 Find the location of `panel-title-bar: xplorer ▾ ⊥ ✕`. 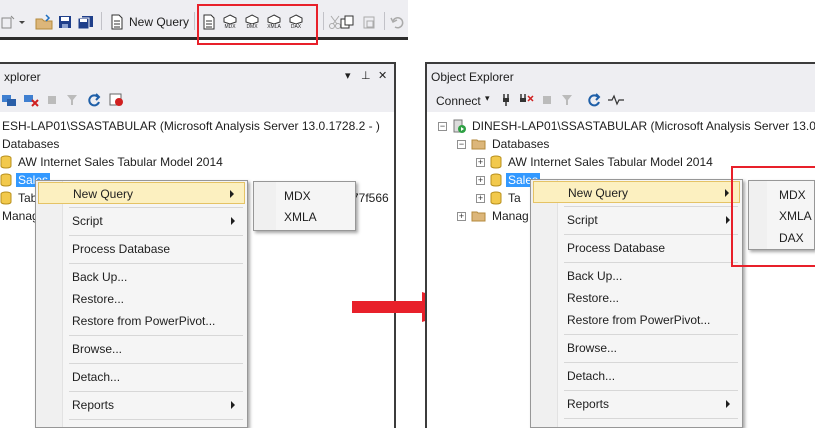

panel-title-bar: xplorer ▾ ⊥ ✕ is located at coordinates (197, 75).